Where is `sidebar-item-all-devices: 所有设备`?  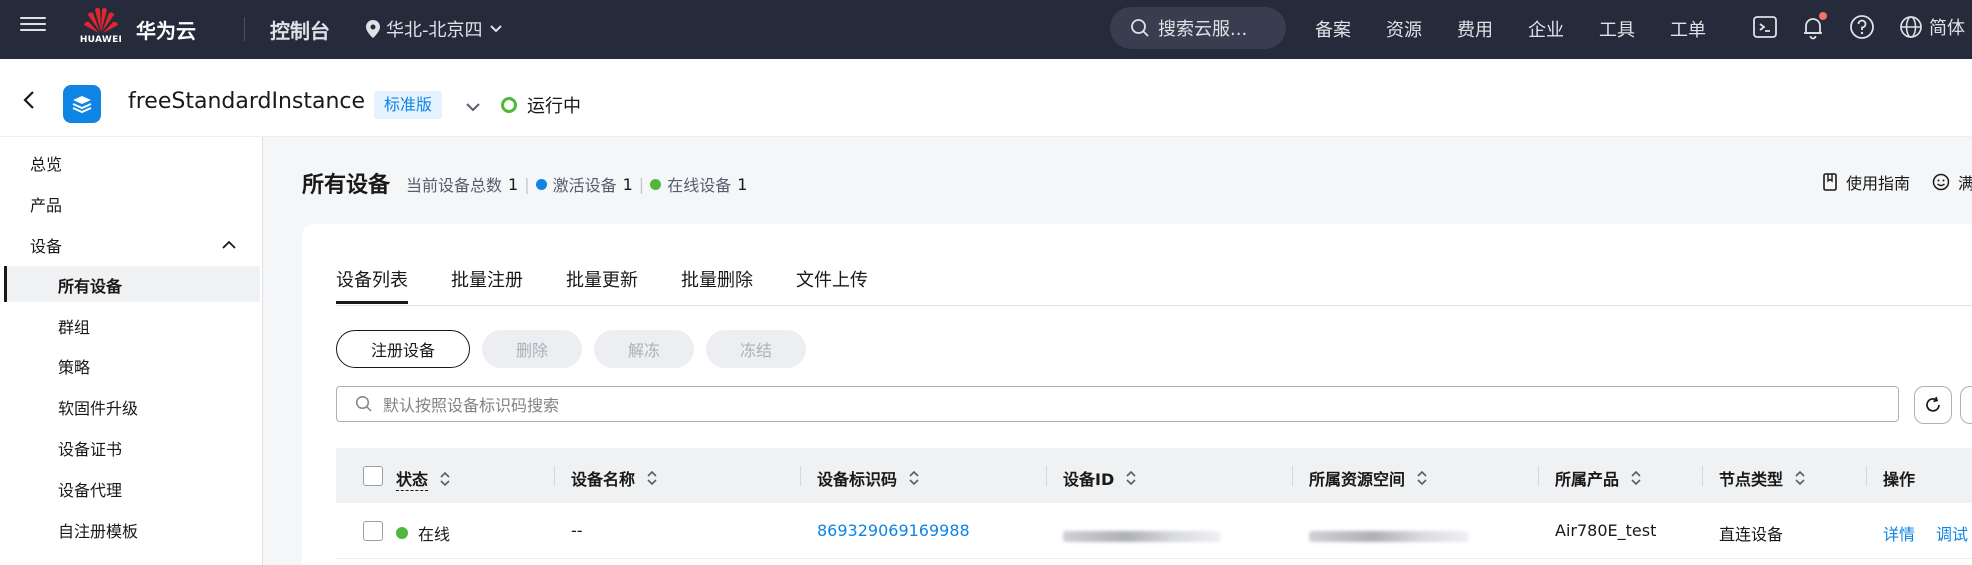
sidebar-item-all-devices: 所有设备 is located at coordinates (132, 284).